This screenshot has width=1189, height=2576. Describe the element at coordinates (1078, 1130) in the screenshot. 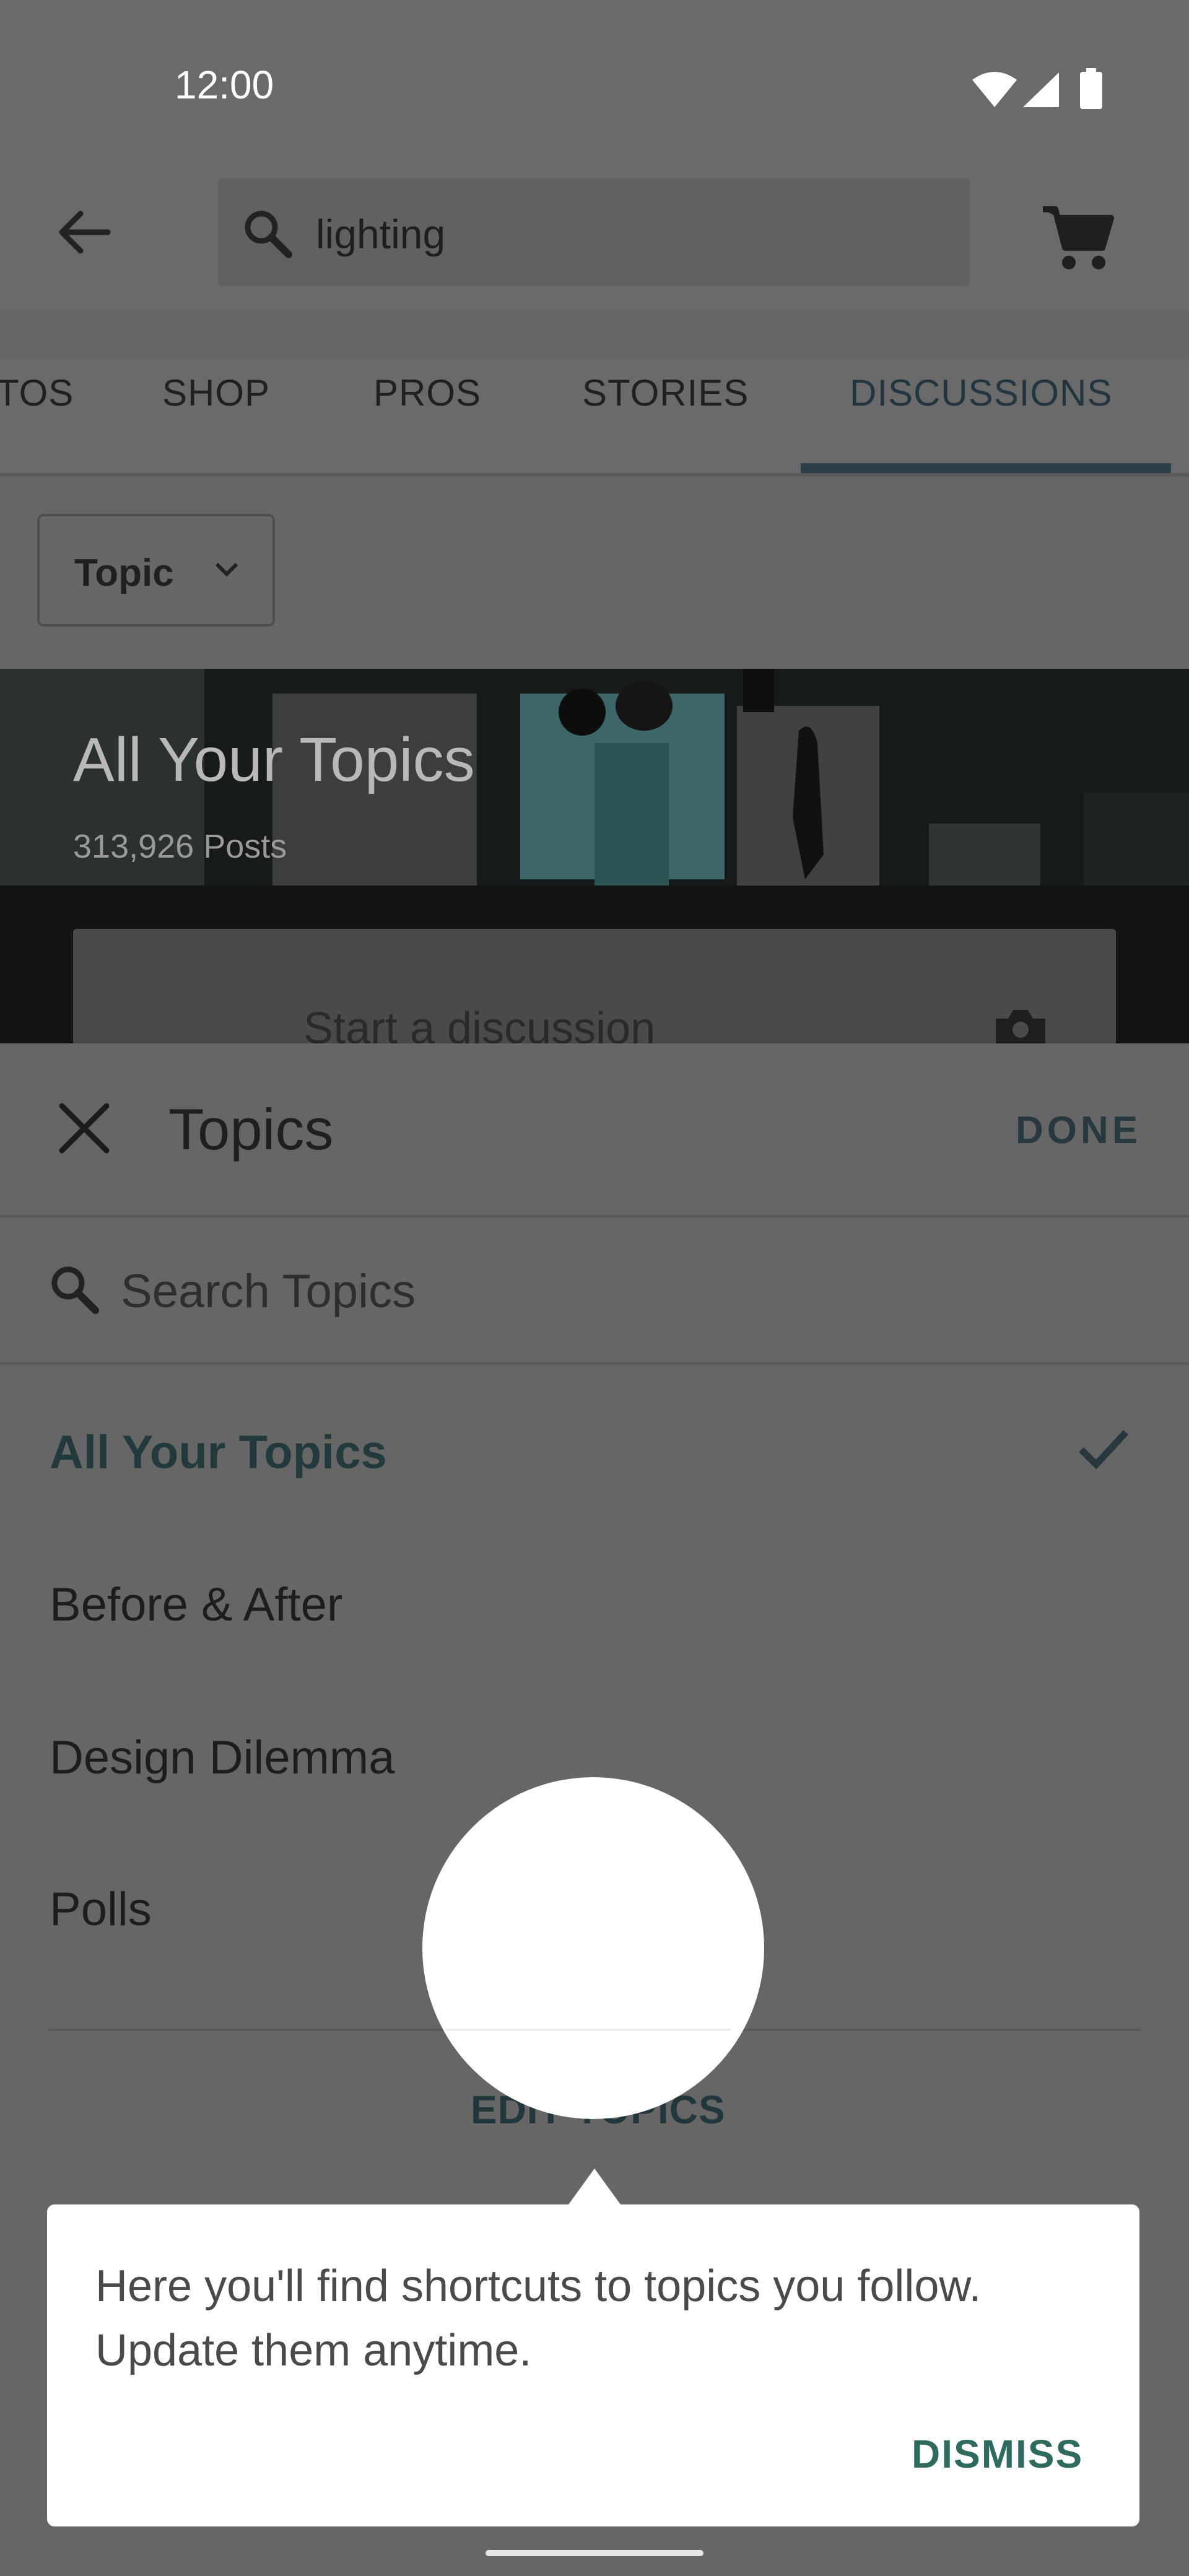

I see `done-button: DONE` at that location.